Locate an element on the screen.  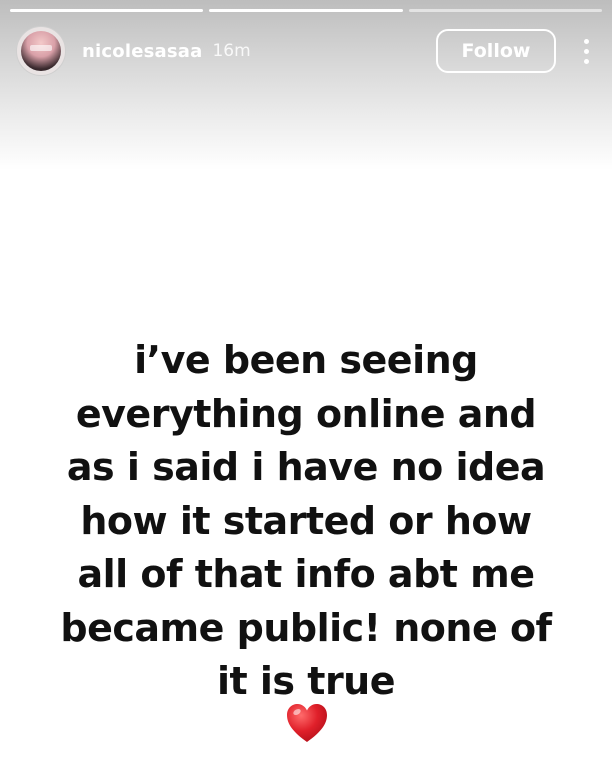
avatar is located at coordinates (41, 51).